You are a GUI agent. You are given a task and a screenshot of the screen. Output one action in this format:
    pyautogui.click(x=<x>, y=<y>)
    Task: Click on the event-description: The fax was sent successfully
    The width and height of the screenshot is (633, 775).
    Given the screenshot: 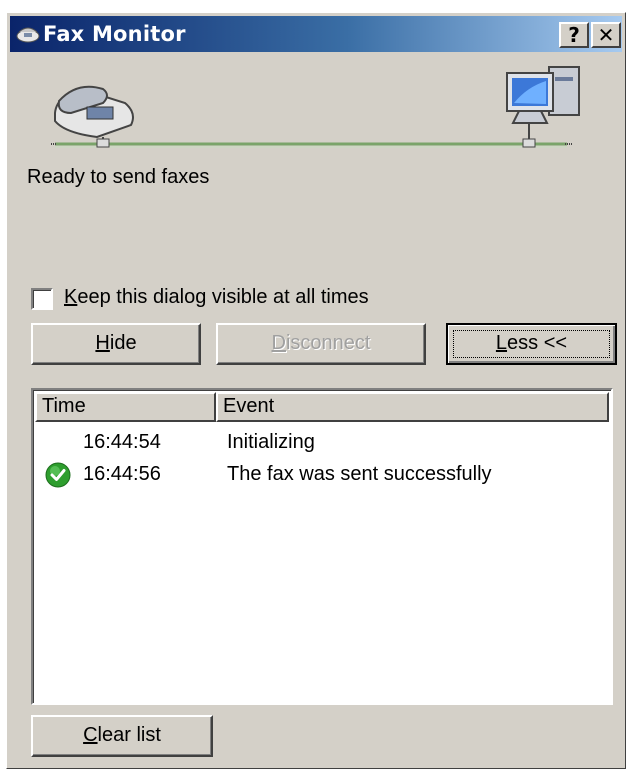 What is the action you would take?
    pyautogui.click(x=359, y=474)
    